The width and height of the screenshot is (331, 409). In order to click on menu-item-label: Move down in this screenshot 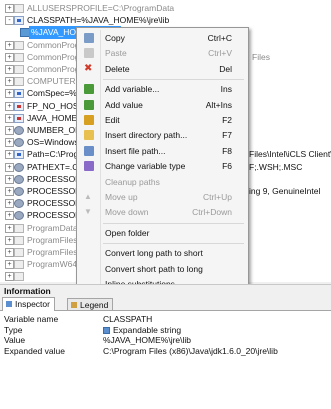, I will do `click(127, 212)`.